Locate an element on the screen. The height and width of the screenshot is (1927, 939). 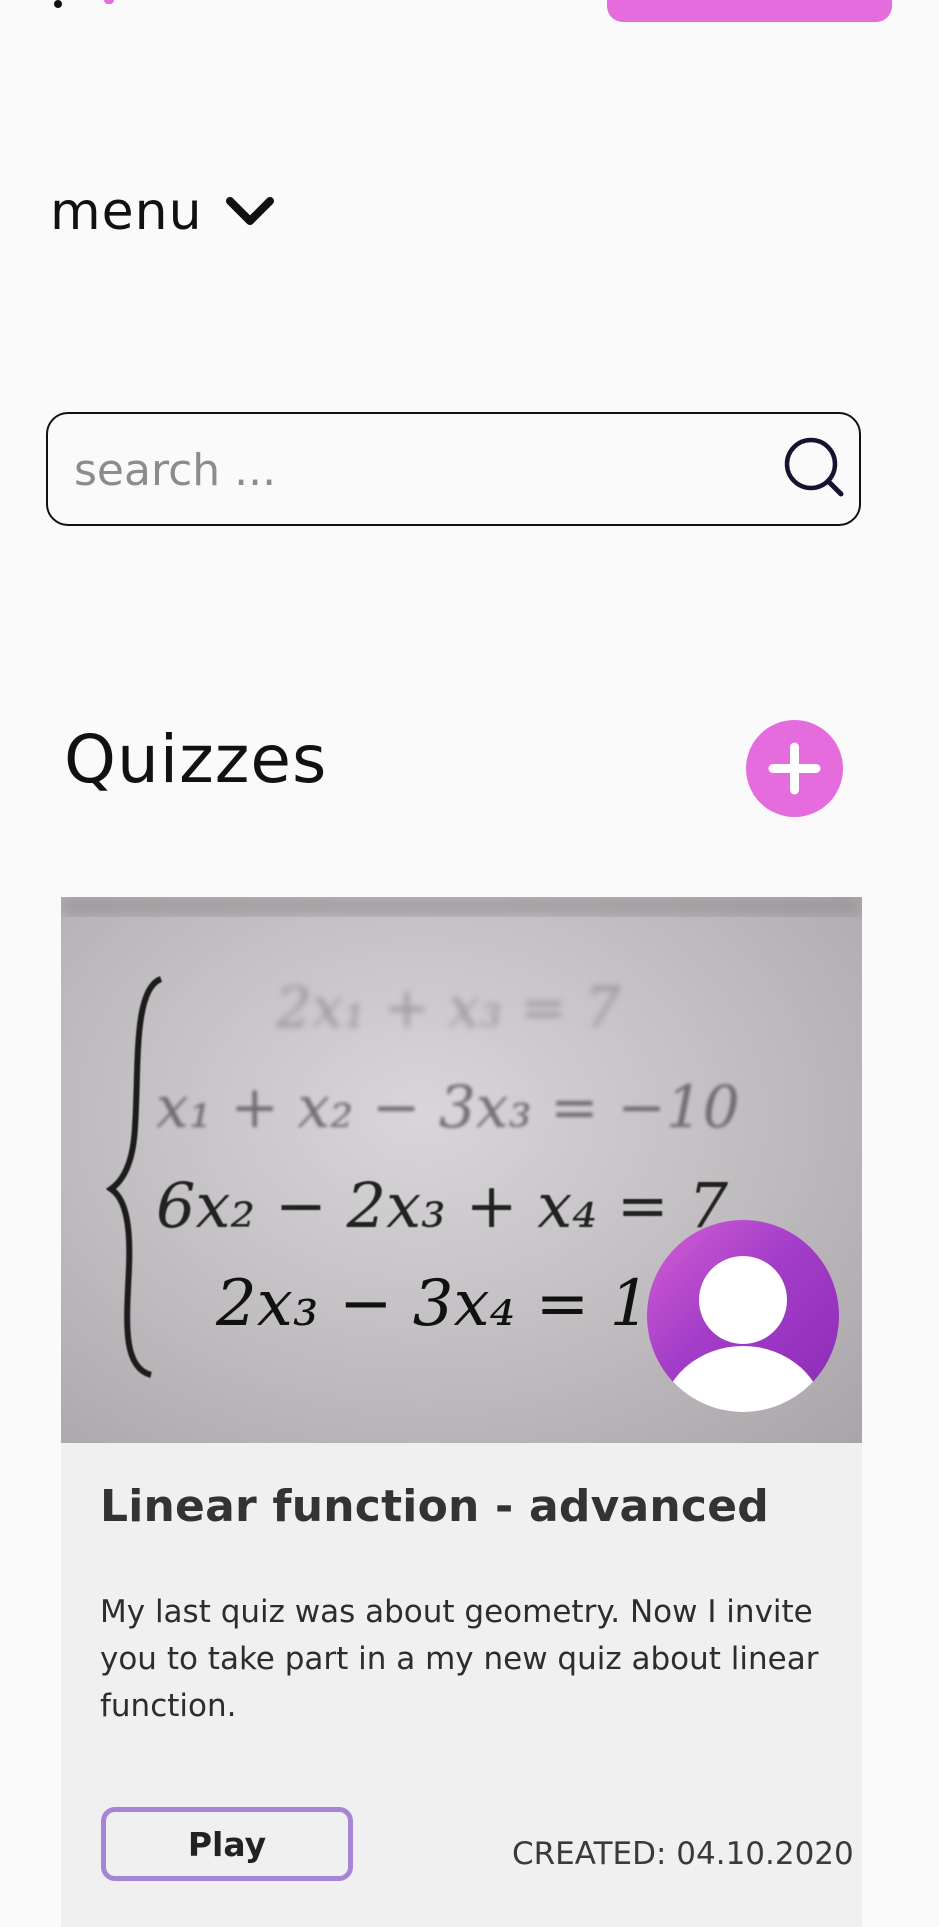
header-logo-accent is located at coordinates (109, 2).